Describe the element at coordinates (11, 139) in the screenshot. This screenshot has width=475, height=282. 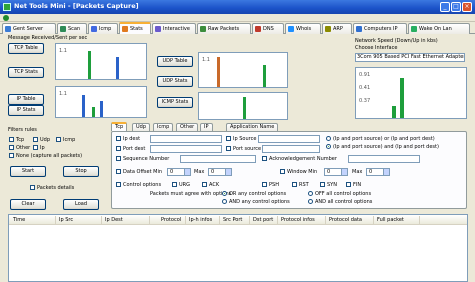
I see `tcp-checkbox` at that location.